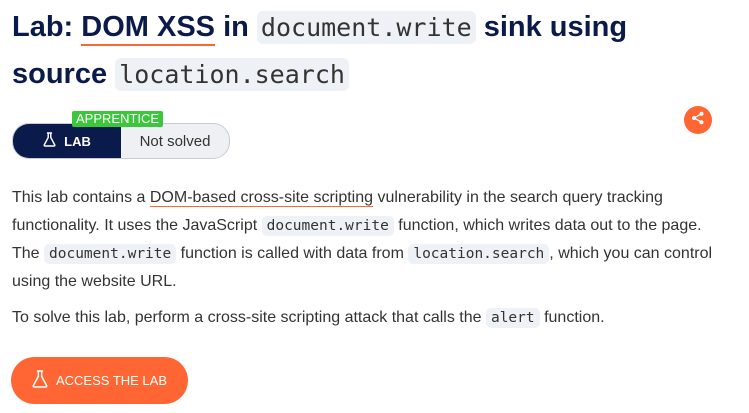  Describe the element at coordinates (232, 74) in the screenshot. I see `title-source-code: location.search` at that location.